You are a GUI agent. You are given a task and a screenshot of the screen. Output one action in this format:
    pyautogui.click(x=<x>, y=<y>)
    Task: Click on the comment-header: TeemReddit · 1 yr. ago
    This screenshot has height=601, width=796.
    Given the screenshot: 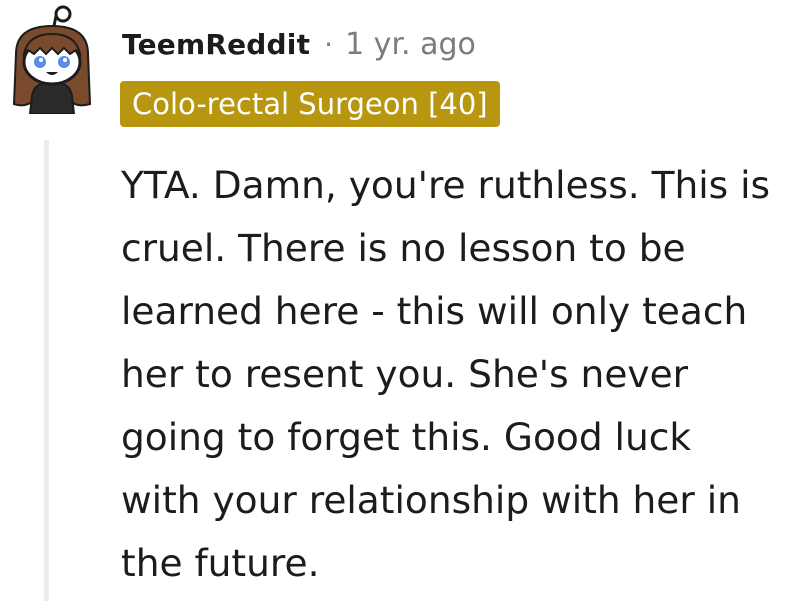 What is the action you would take?
    pyautogui.click(x=299, y=44)
    